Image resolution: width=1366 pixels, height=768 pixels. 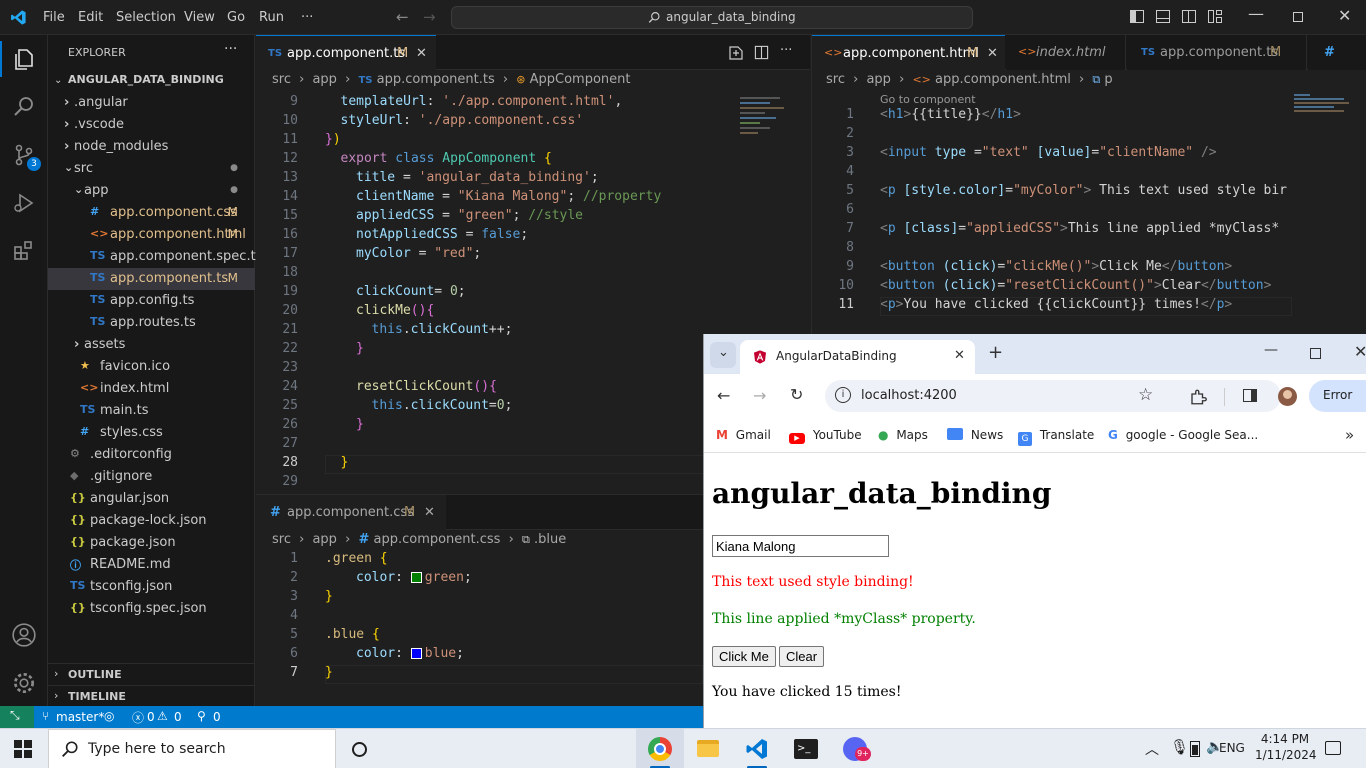 I want to click on manage-gear-icon, so click(x=24, y=683).